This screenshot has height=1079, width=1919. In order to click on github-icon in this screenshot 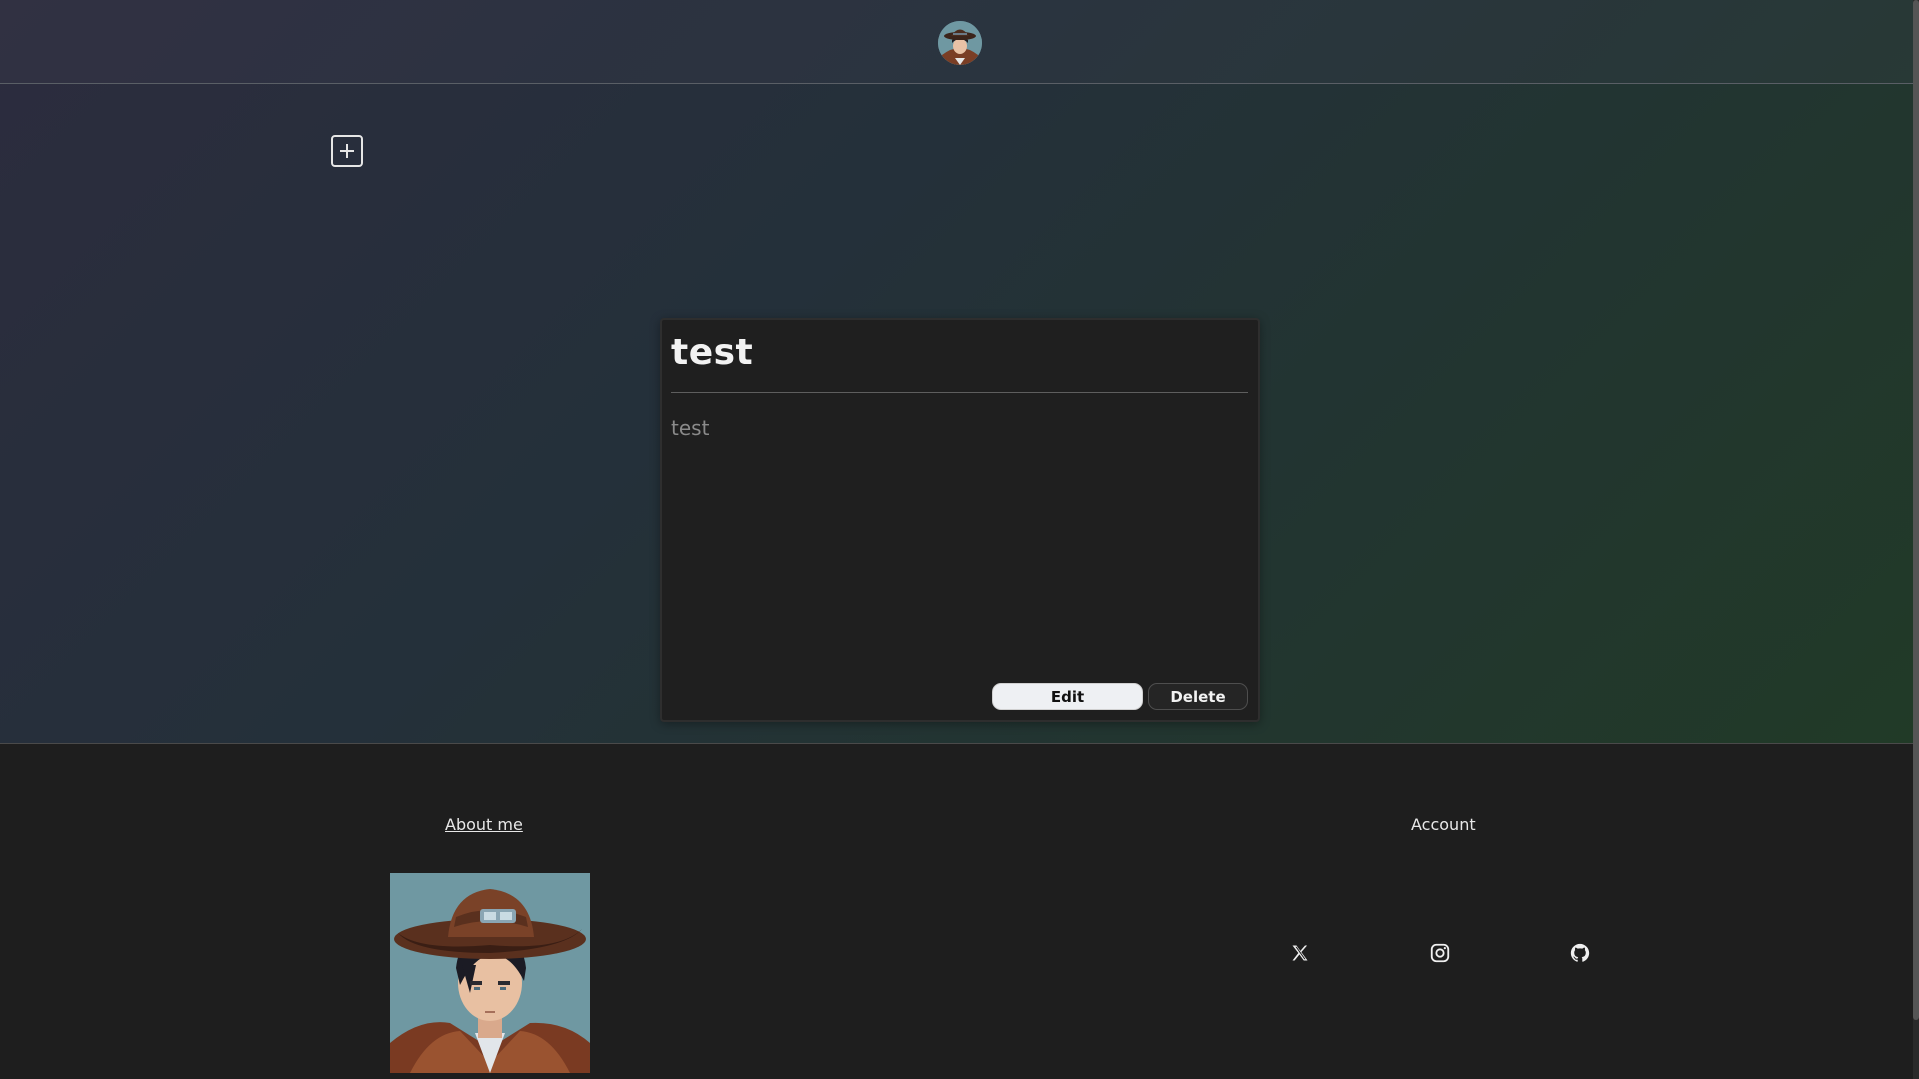, I will do `click(1580, 953)`.